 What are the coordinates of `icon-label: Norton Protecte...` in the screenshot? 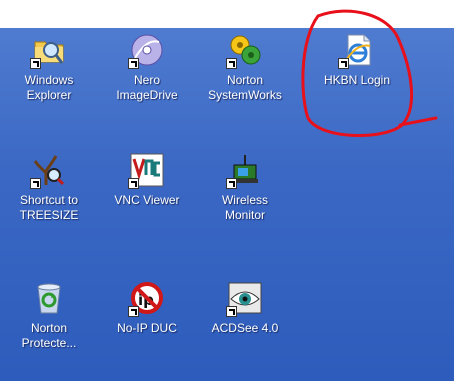 It's located at (49, 335).